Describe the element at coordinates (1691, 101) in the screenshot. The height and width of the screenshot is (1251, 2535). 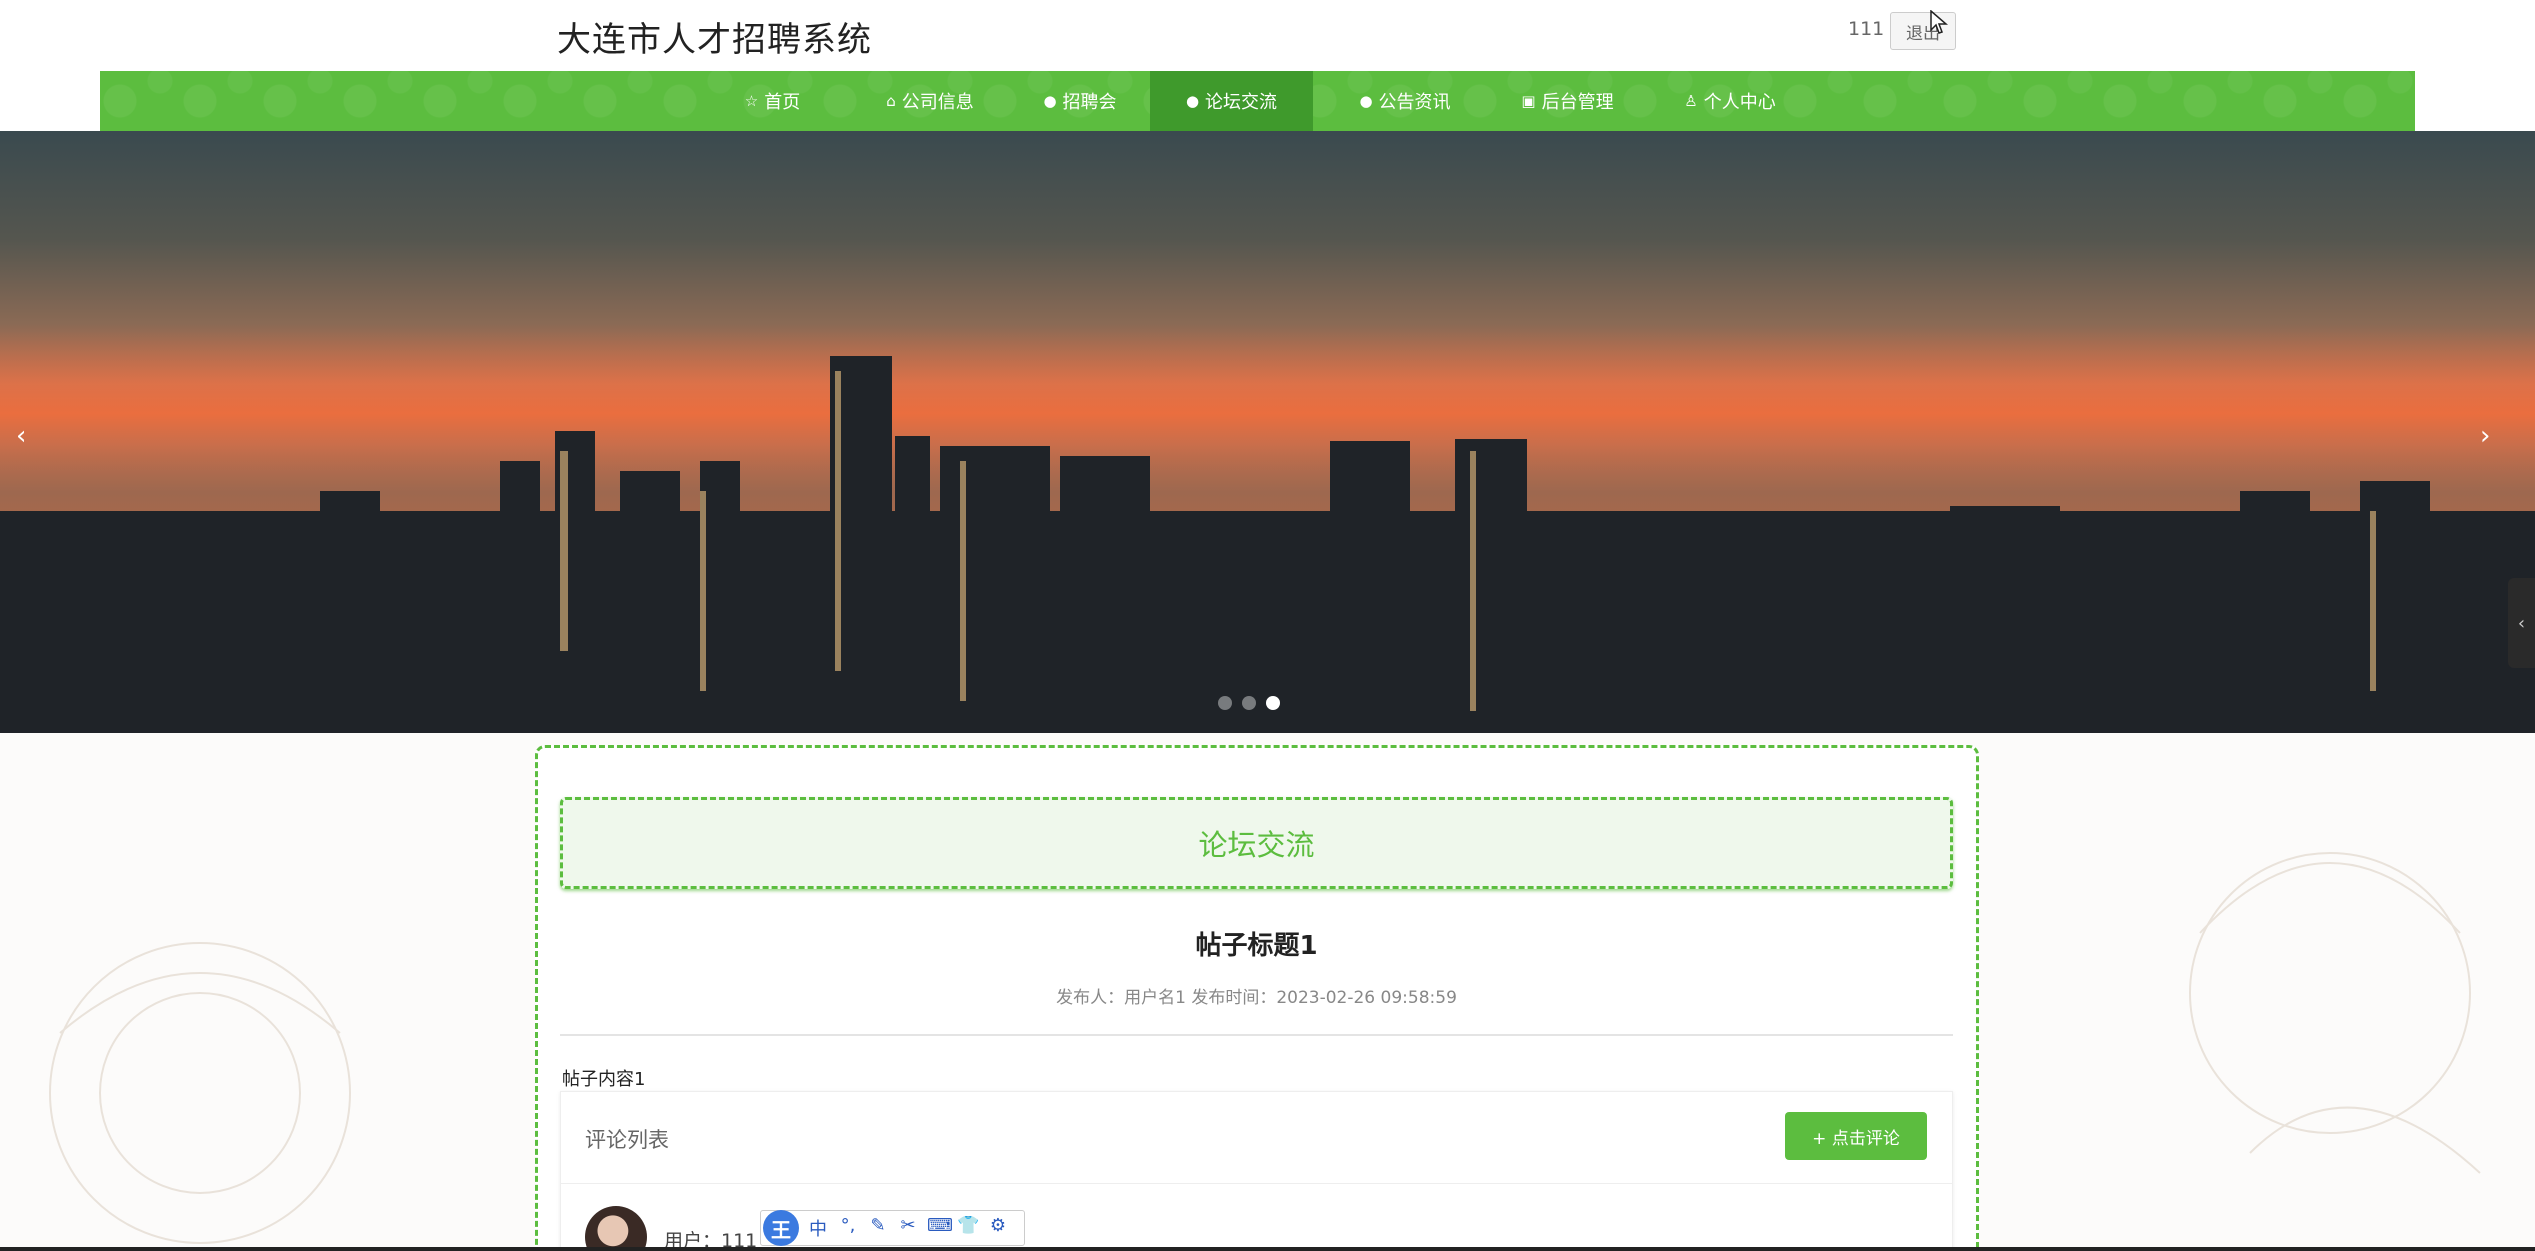
I see `person-icon: ♙` at that location.